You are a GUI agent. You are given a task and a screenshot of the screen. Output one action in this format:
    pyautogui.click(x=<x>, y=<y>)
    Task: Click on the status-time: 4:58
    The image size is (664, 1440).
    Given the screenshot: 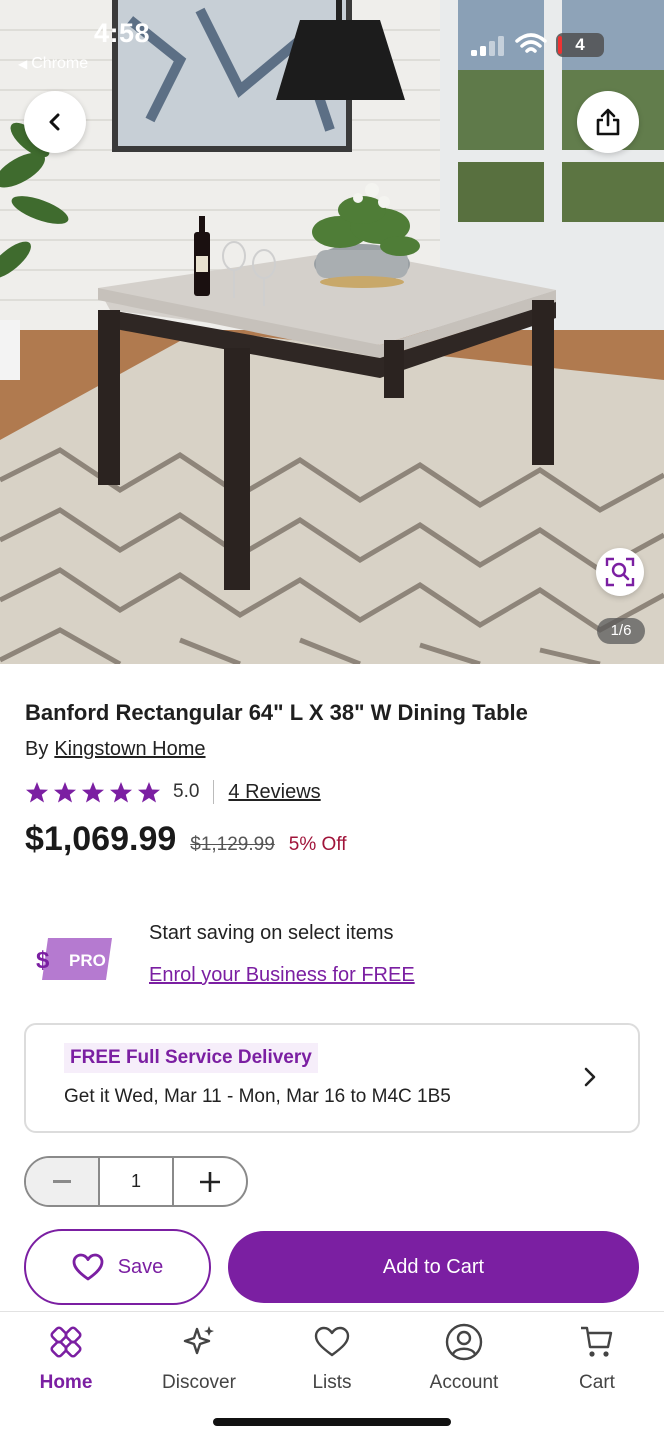 What is the action you would take?
    pyautogui.click(x=122, y=33)
    